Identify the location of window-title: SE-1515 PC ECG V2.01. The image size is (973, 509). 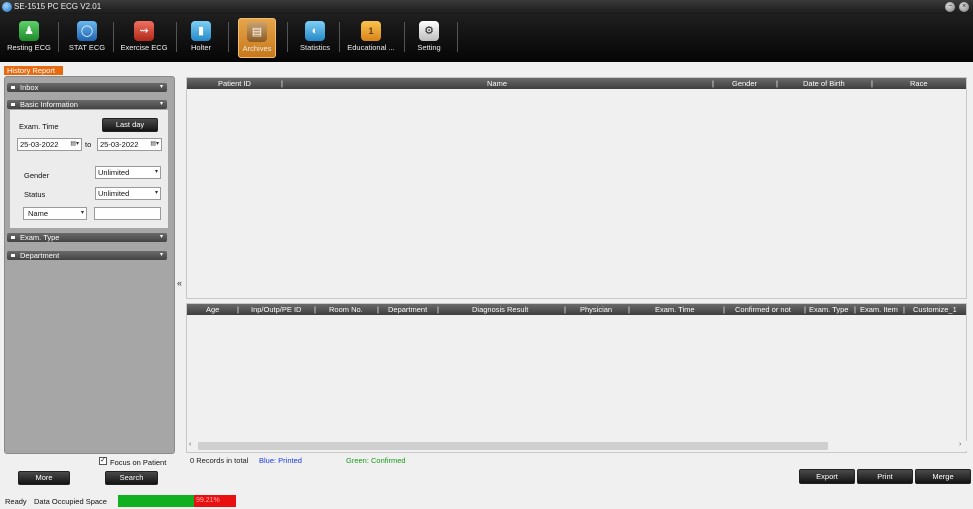
(58, 6).